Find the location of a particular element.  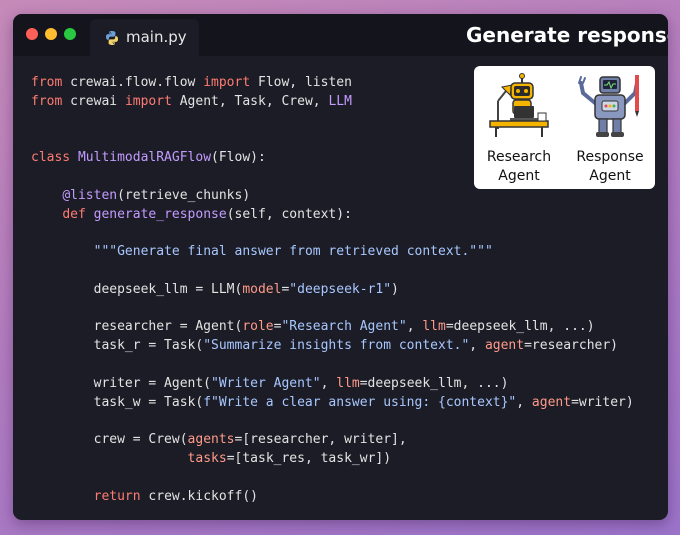

code-token: researcher = Agent( is located at coordinates (137, 327).